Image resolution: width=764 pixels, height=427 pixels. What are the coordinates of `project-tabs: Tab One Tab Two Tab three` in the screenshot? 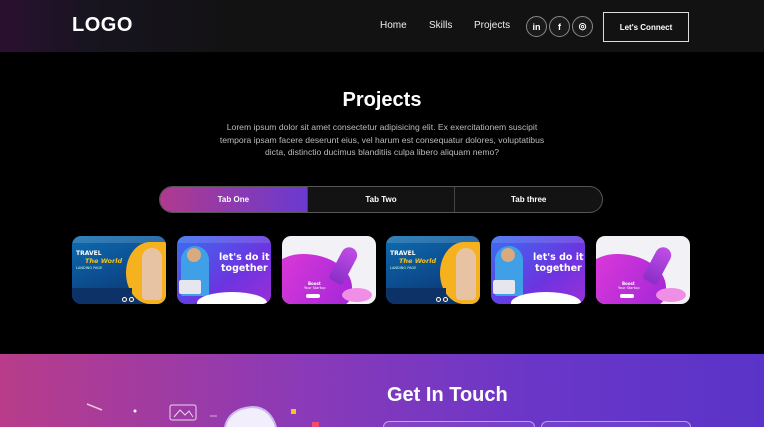 It's located at (381, 199).